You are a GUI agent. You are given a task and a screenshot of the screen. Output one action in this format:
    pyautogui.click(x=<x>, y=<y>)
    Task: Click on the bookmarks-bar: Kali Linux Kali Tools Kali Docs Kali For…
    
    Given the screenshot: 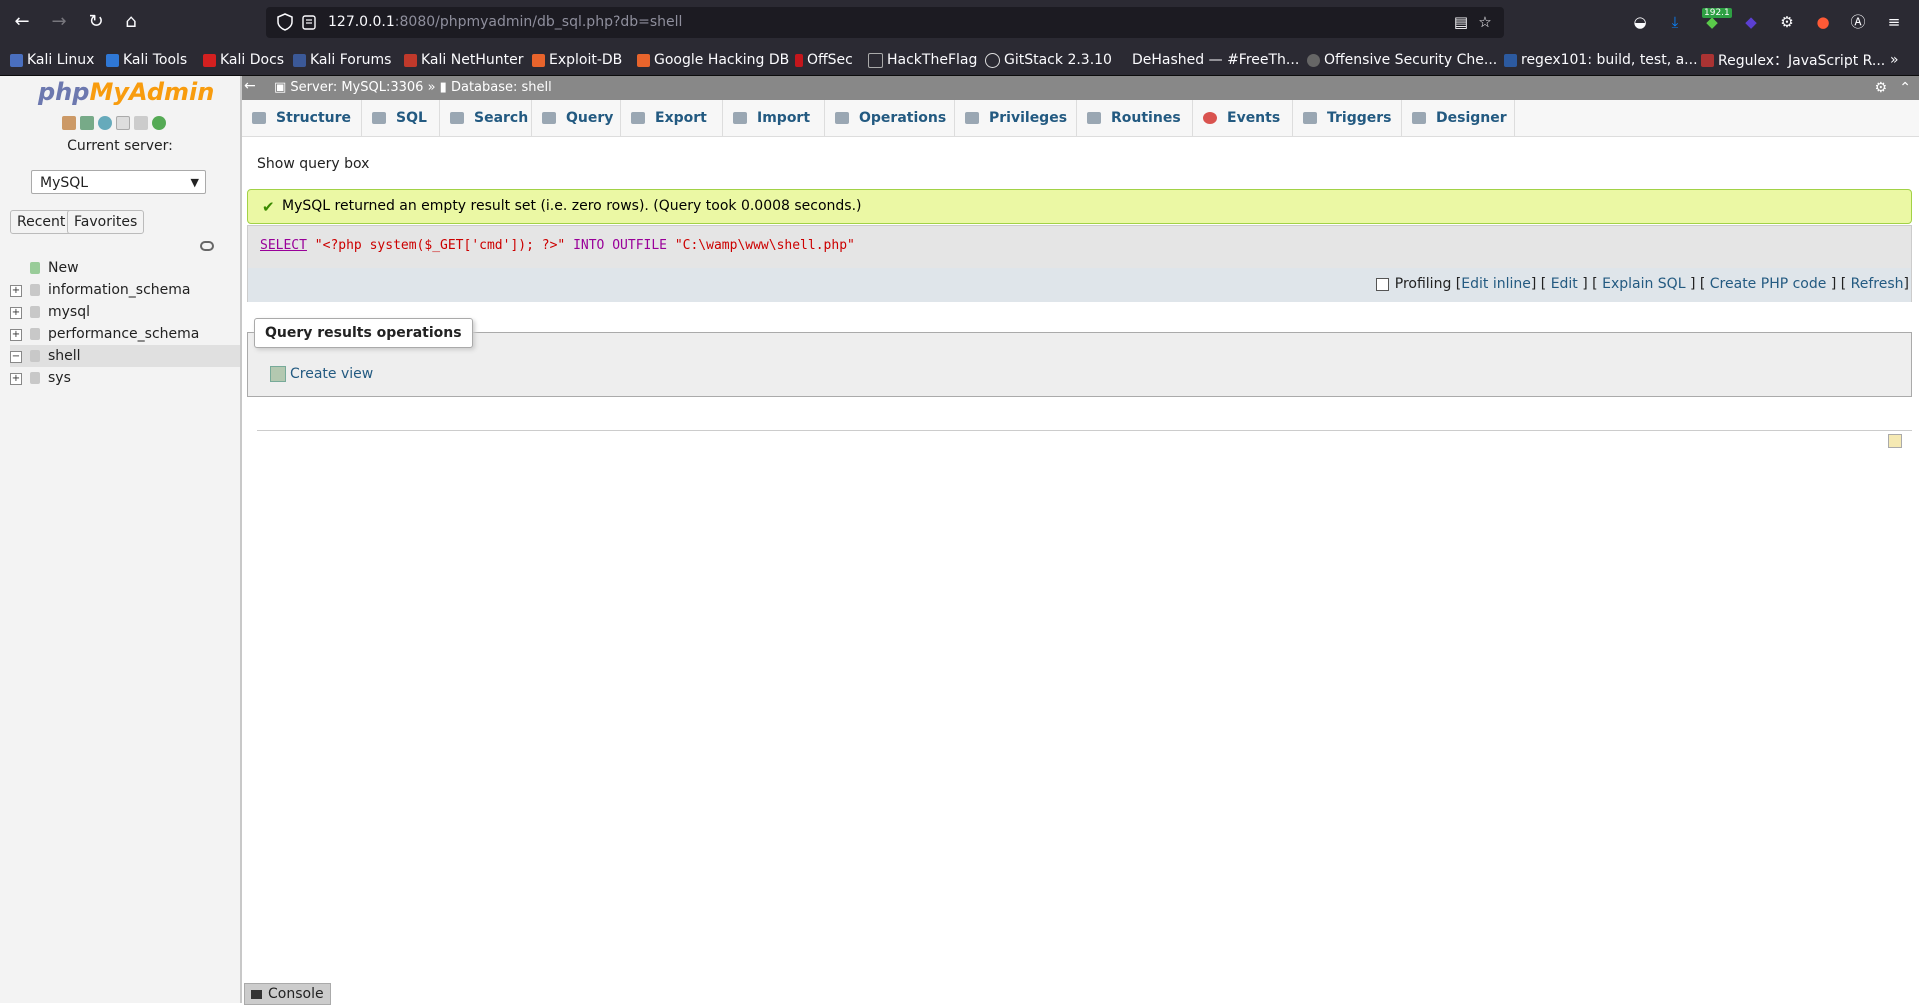 What is the action you would take?
    pyautogui.click(x=959, y=60)
    